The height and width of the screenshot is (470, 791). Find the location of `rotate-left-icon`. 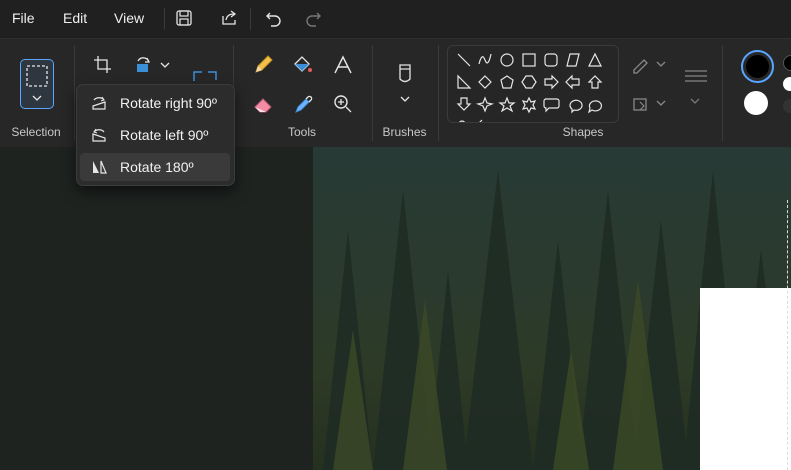

rotate-left-icon is located at coordinates (99, 135).